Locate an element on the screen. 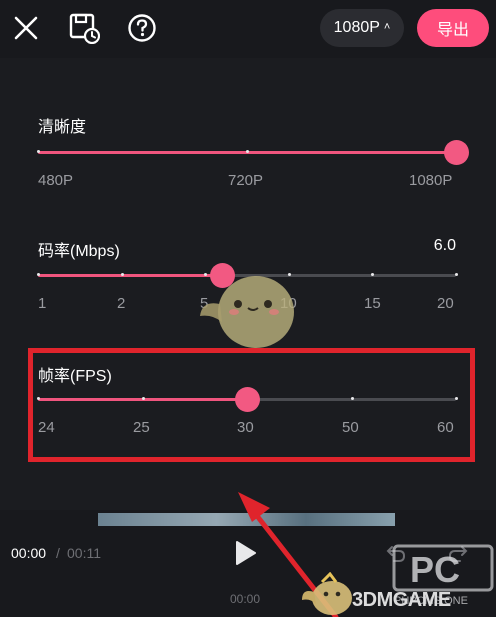  resolution-tick-label: 720P is located at coordinates (246, 180).